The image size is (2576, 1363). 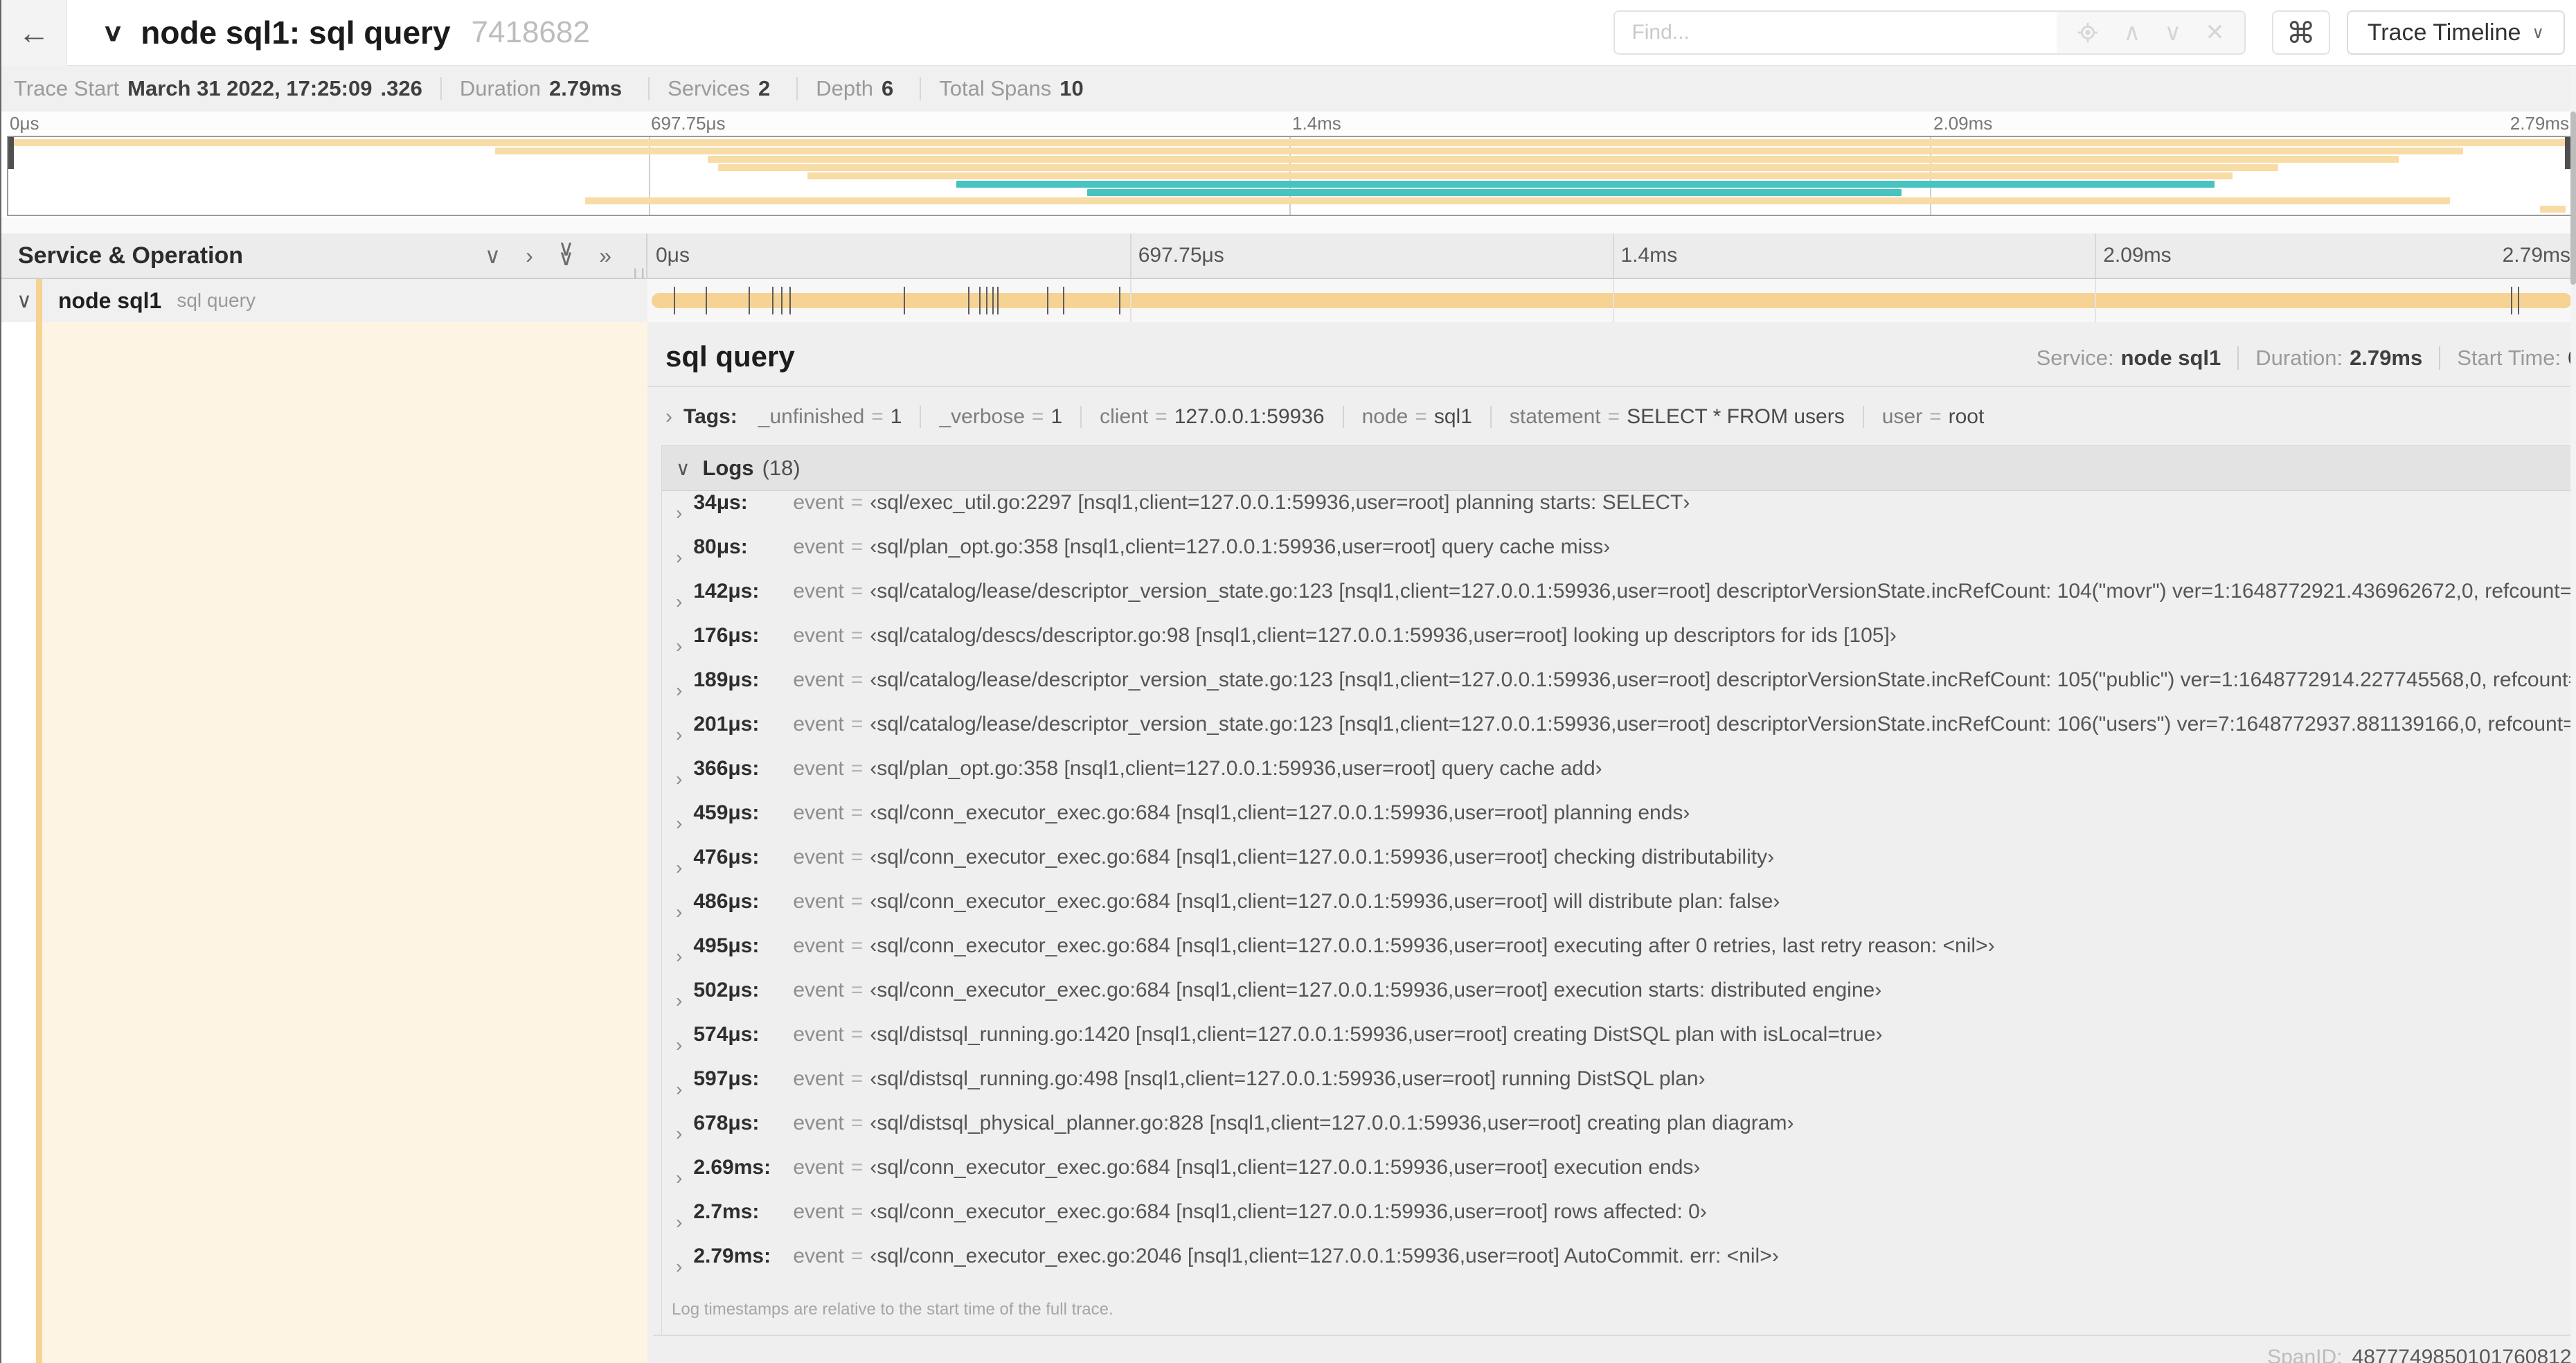 I want to click on trace-collapse-chevron-icon: ∨, so click(x=113, y=33).